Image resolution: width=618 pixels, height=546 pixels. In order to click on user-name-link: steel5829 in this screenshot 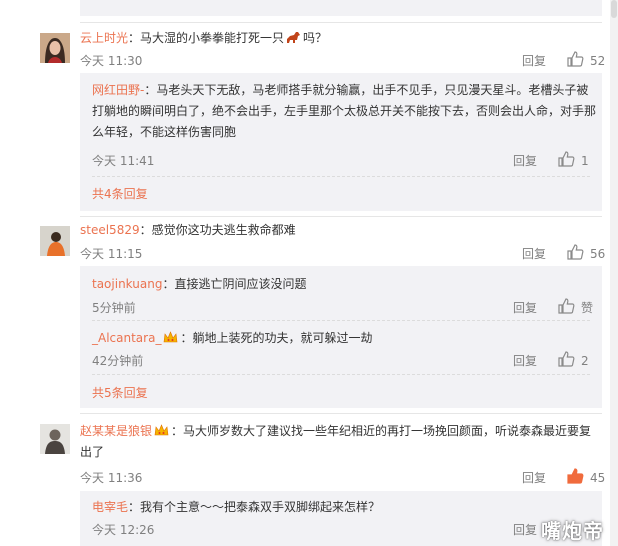, I will do `click(110, 230)`.